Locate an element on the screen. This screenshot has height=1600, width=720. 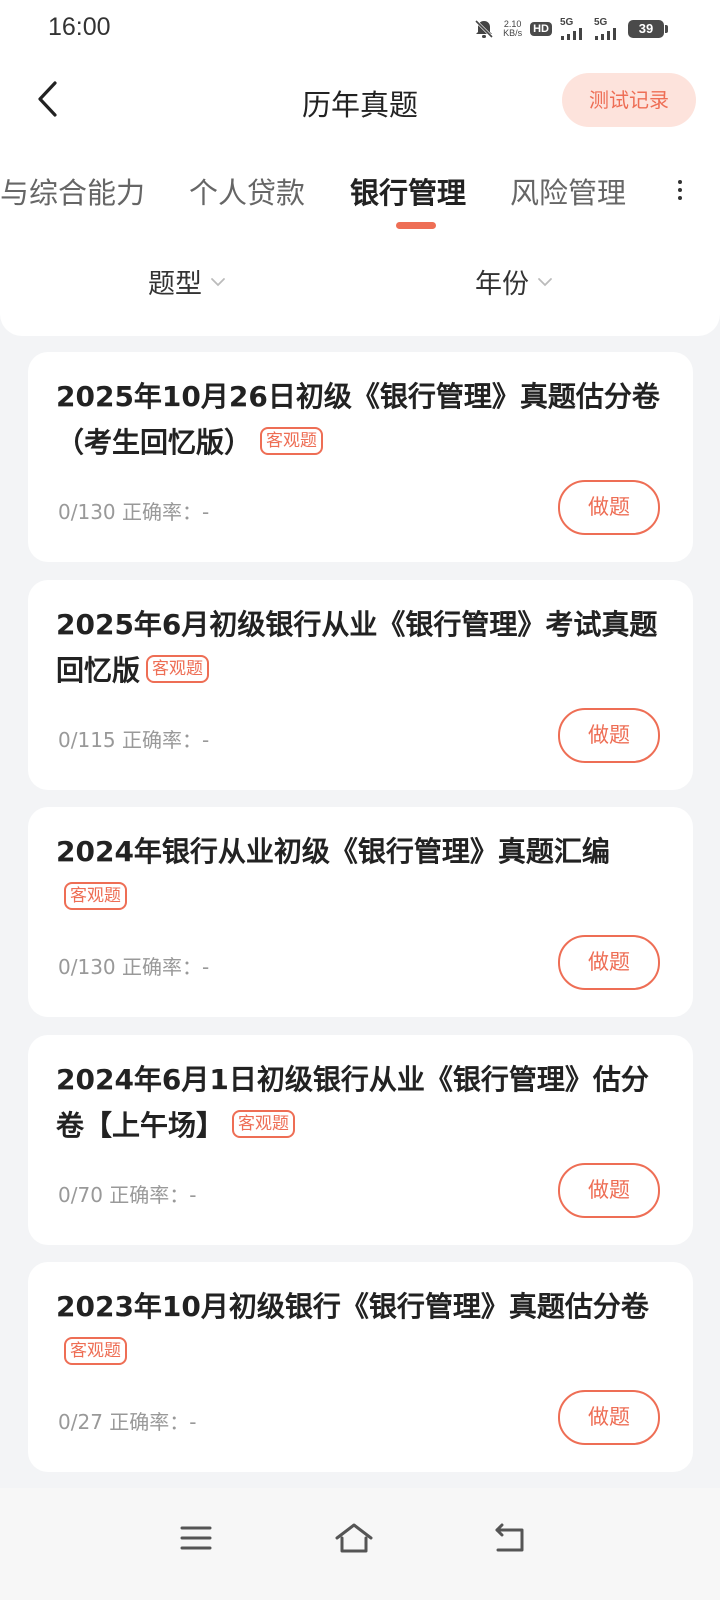
test-record-button: 测试记录 is located at coordinates (629, 100).